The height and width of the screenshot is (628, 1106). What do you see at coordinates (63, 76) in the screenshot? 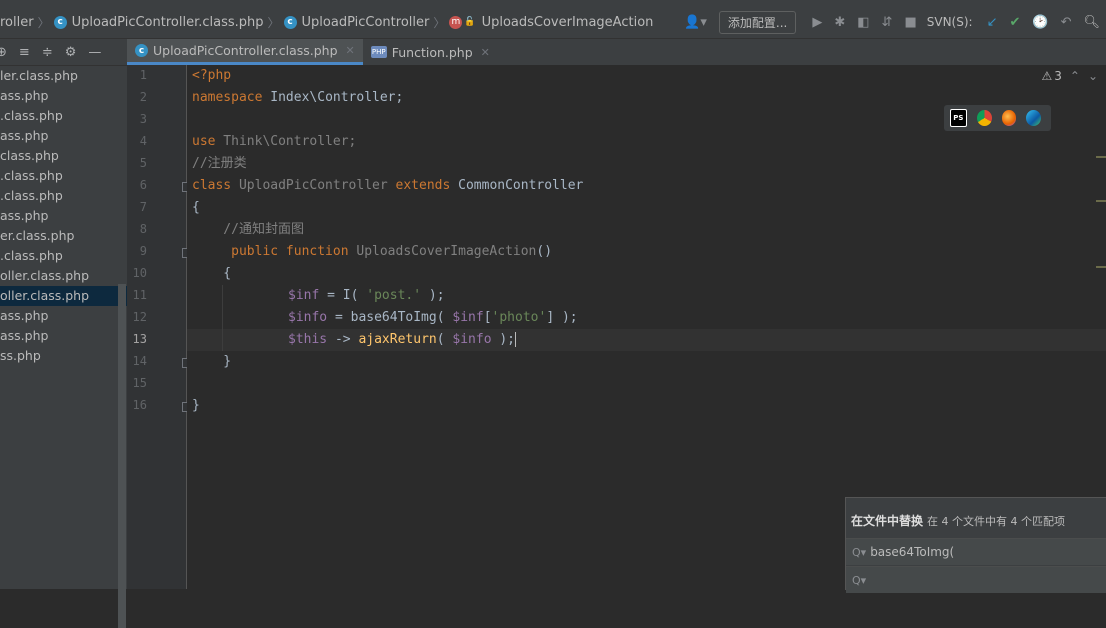
I see `project-file-item: ler.class.php` at bounding box center [63, 76].